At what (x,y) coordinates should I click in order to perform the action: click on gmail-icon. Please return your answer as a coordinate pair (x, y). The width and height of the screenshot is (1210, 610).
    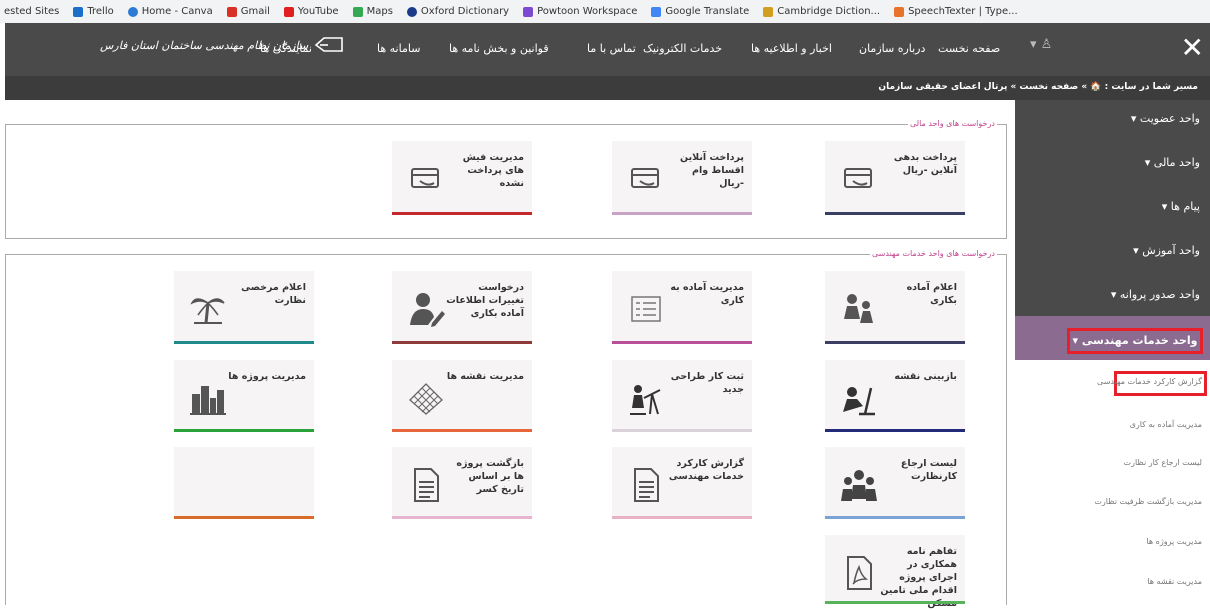
    Looking at the image, I should click on (231, 11).